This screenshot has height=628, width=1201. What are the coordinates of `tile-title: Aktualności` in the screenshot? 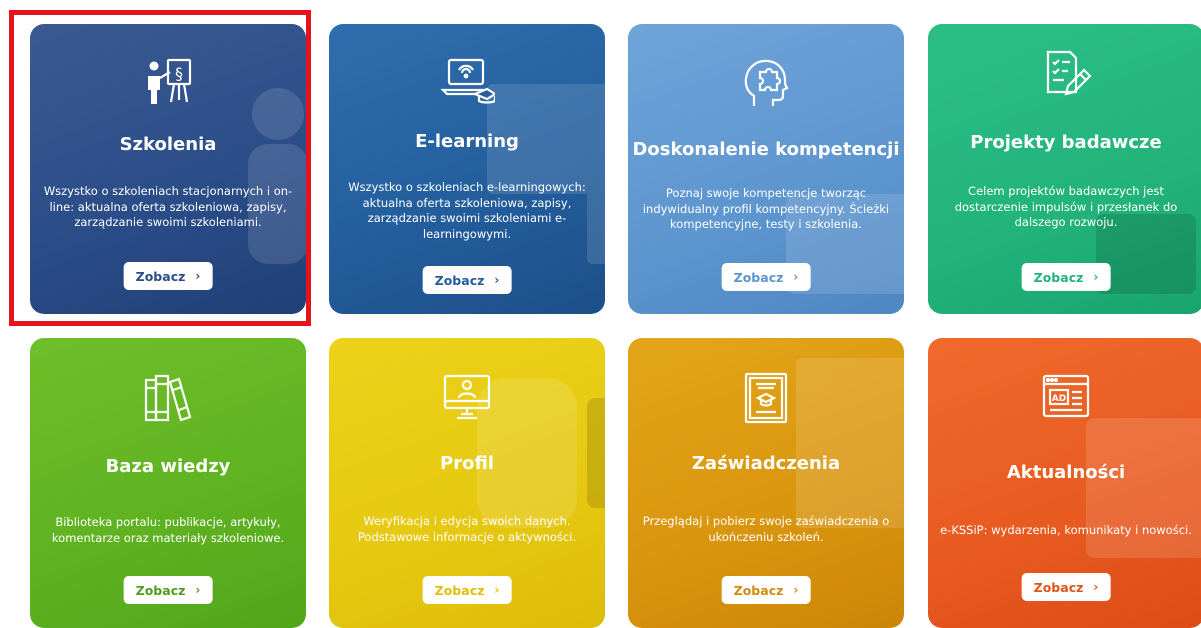 It's located at (1066, 472).